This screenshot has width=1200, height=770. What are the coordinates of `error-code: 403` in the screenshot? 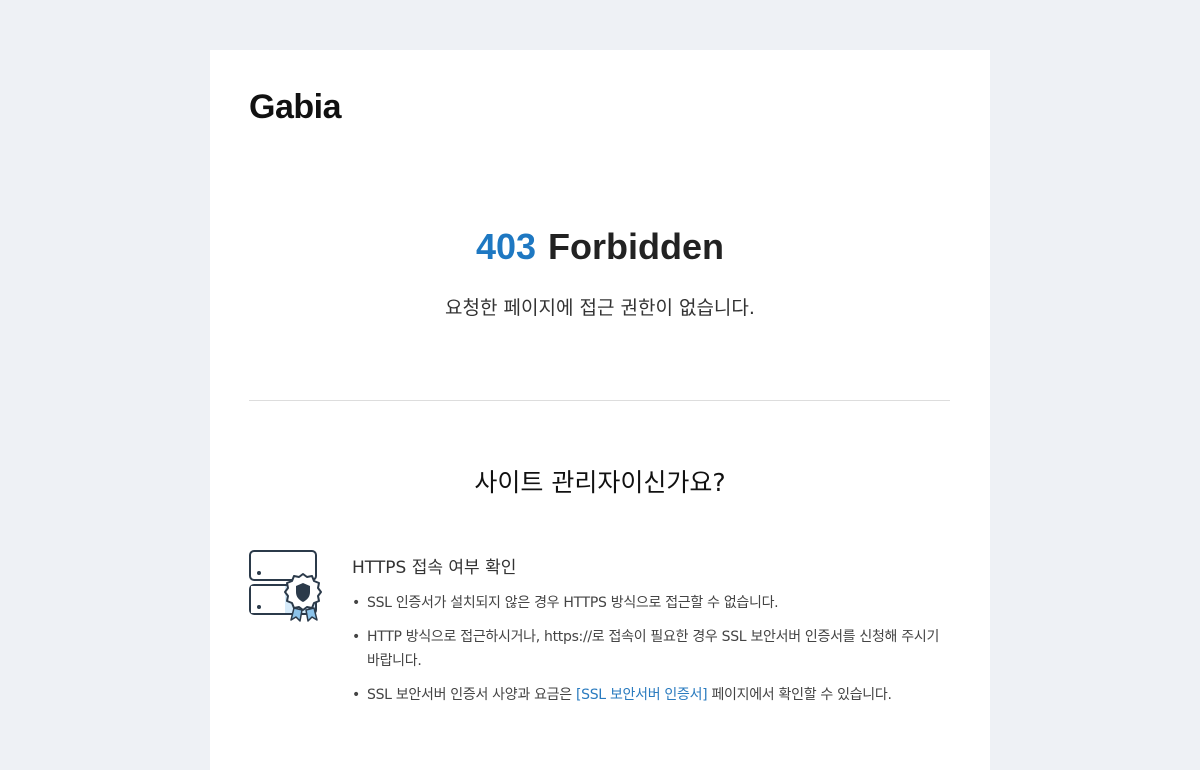 It's located at (506, 246).